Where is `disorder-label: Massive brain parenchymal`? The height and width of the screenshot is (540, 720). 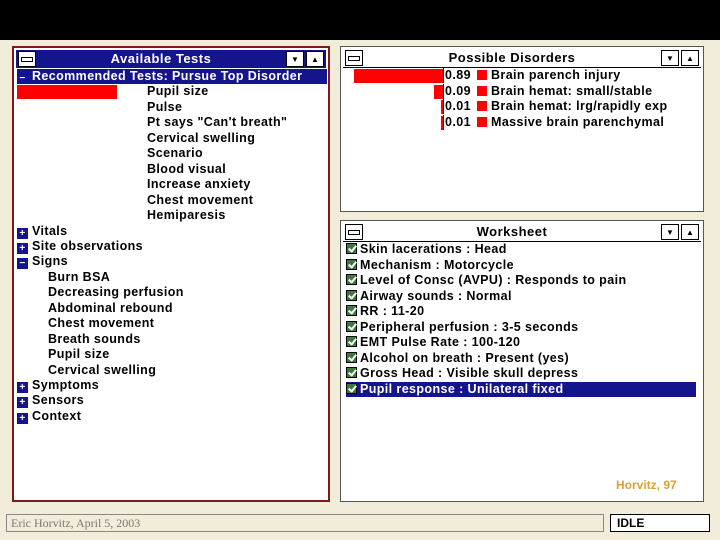 disorder-label: Massive brain parenchymal is located at coordinates (578, 121).